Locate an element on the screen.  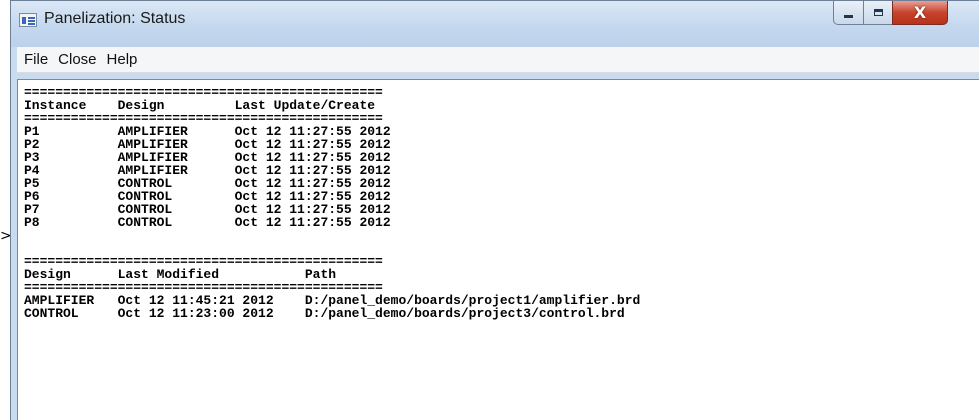
app-window-icon is located at coordinates (28, 20).